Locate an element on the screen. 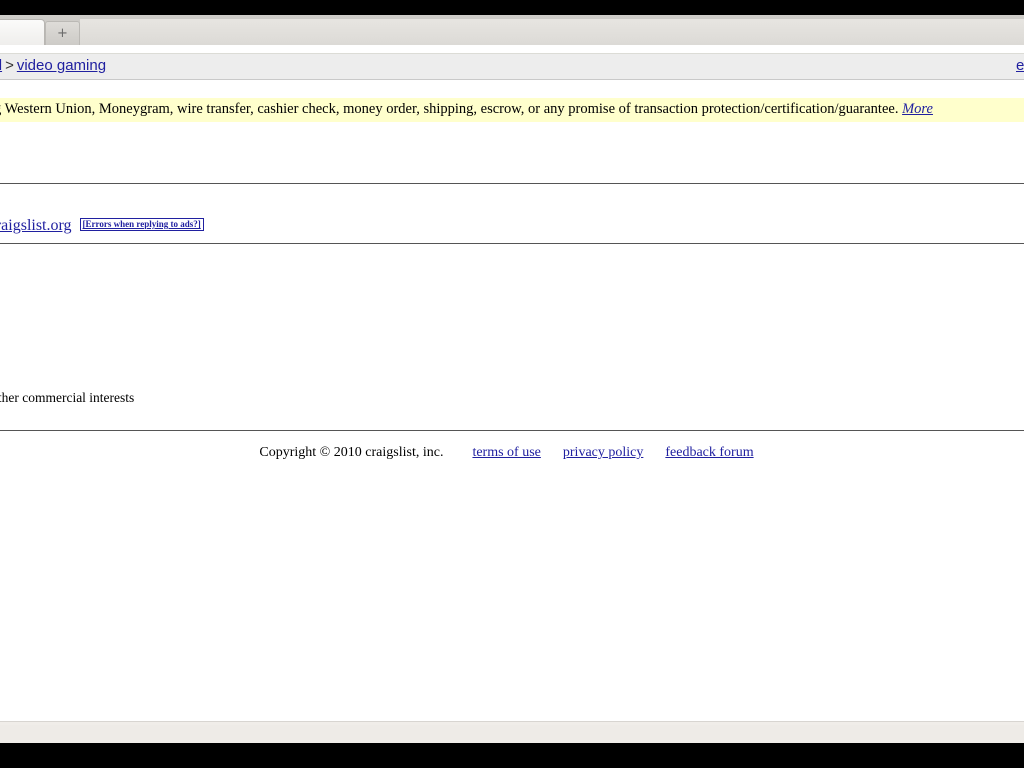 The image size is (1024, 768). breadcrumb-link-video-gaming: video gaming is located at coordinates (61, 65).